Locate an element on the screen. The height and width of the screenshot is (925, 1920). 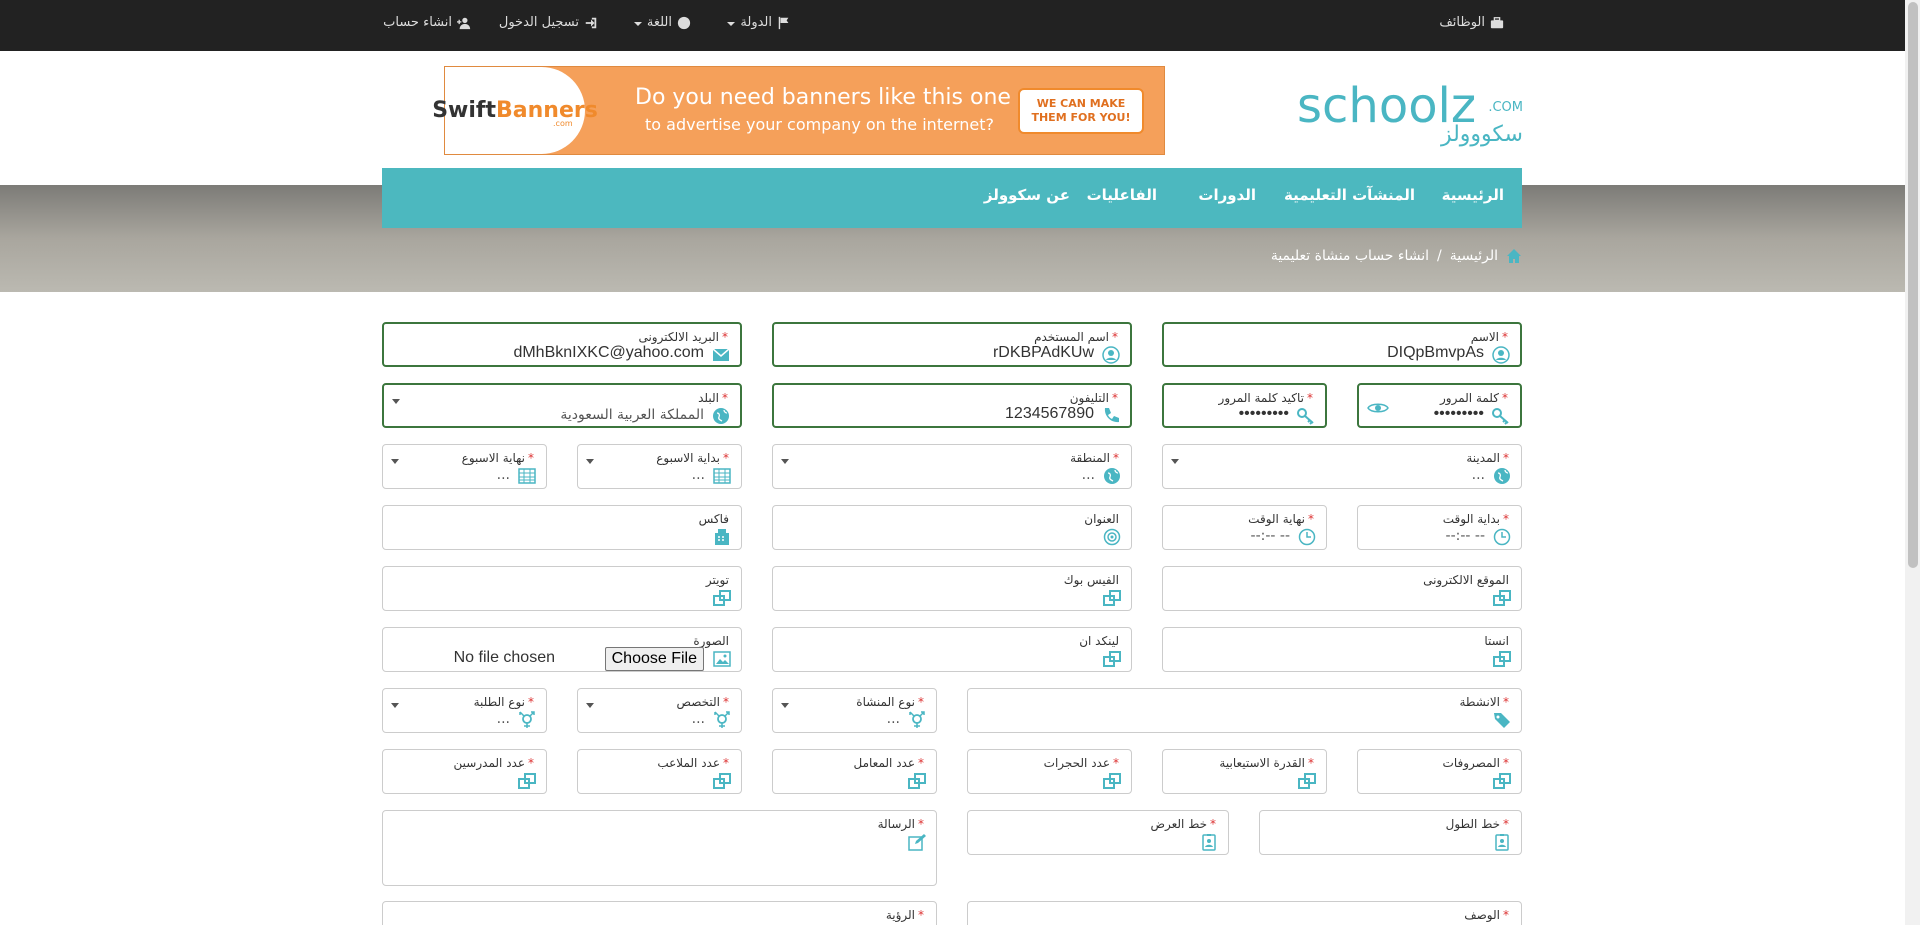
signup-link: انشاء حساب is located at coordinates (427, 22).